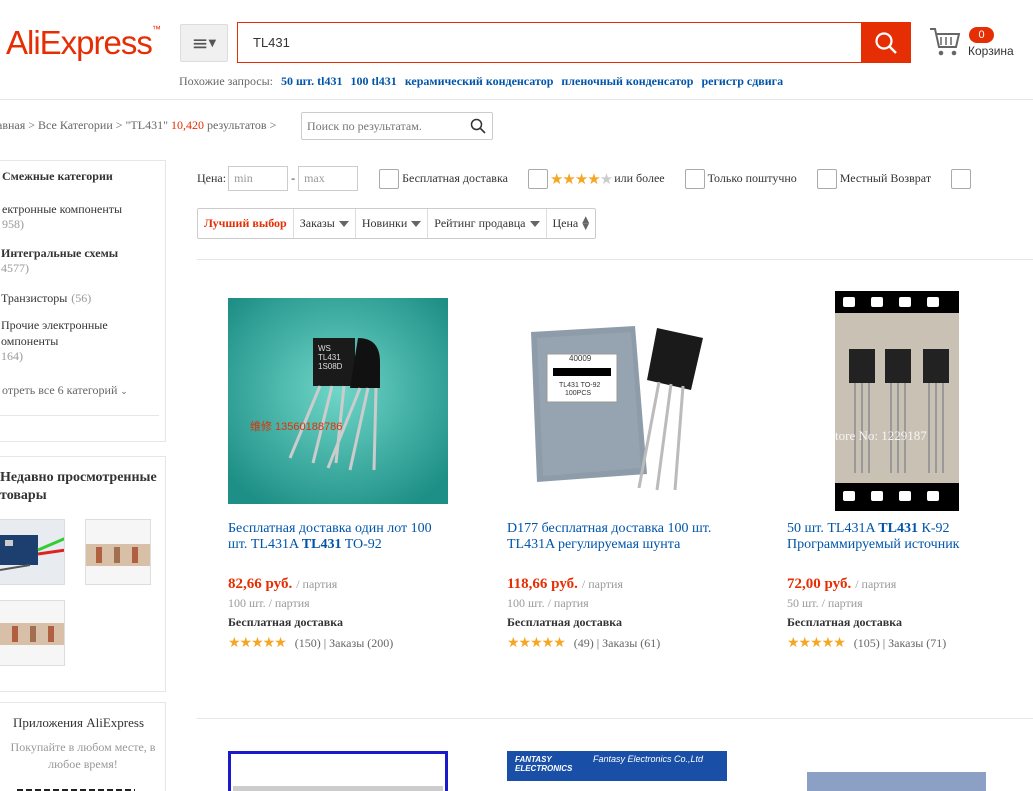  I want to click on product-image: 40009 TL431 TO-92 100PCS, so click(617, 401).